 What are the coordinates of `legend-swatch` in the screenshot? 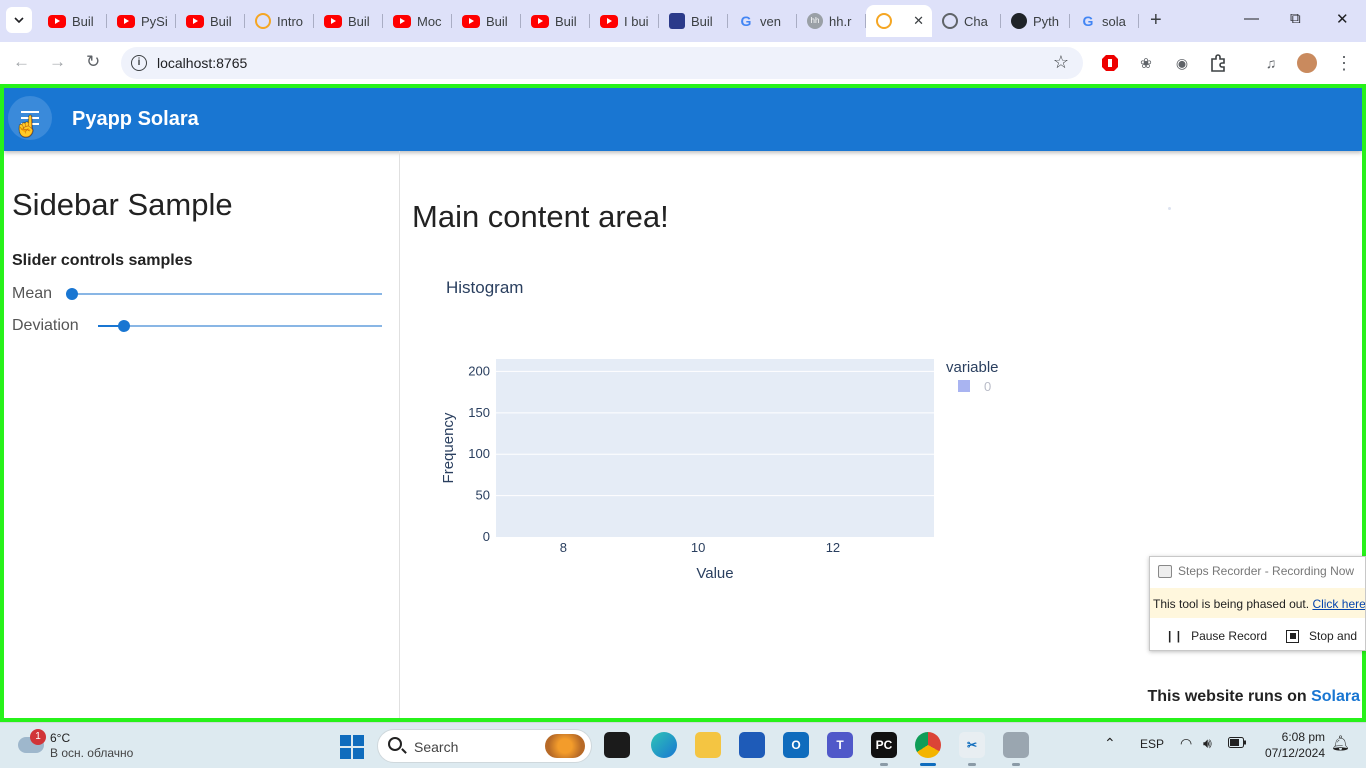 It's located at (964, 386).